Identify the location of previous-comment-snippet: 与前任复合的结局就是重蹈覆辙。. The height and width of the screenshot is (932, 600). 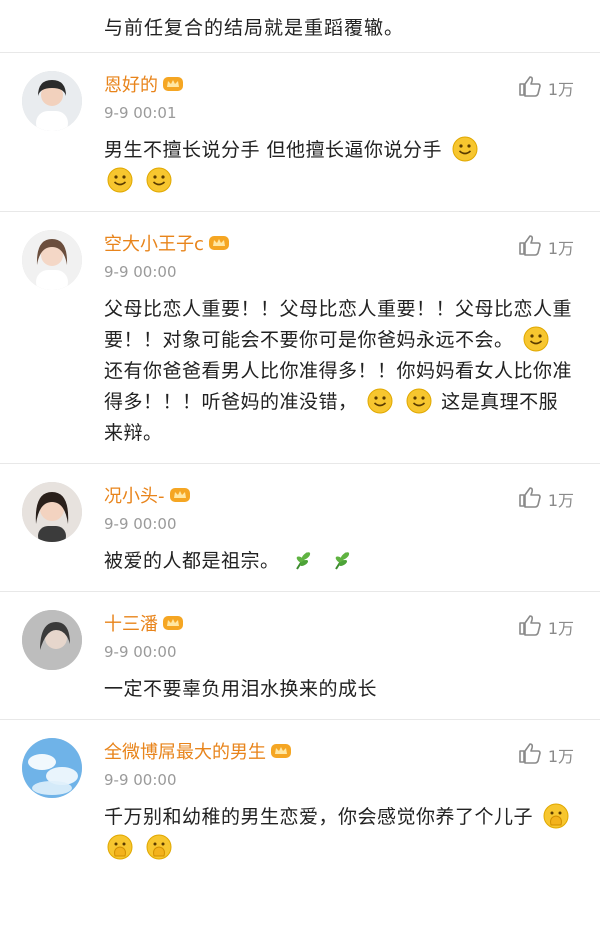
(300, 26).